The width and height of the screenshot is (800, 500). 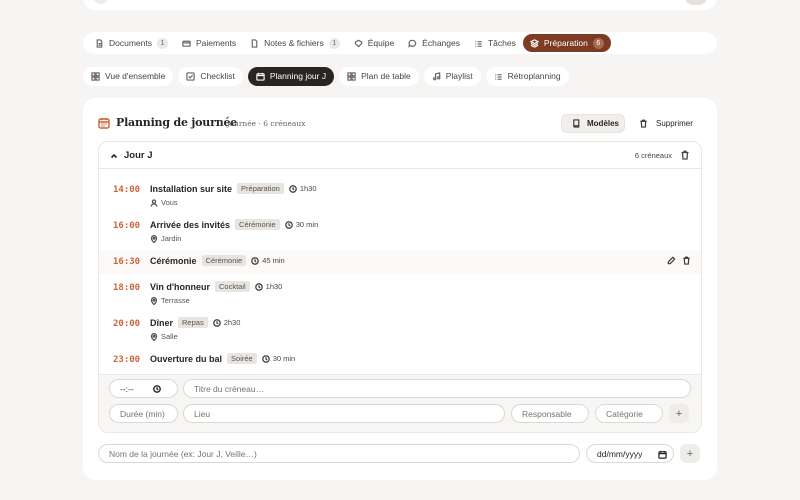 What do you see at coordinates (273, 260) in the screenshot?
I see `slot-duration: 45 min` at bounding box center [273, 260].